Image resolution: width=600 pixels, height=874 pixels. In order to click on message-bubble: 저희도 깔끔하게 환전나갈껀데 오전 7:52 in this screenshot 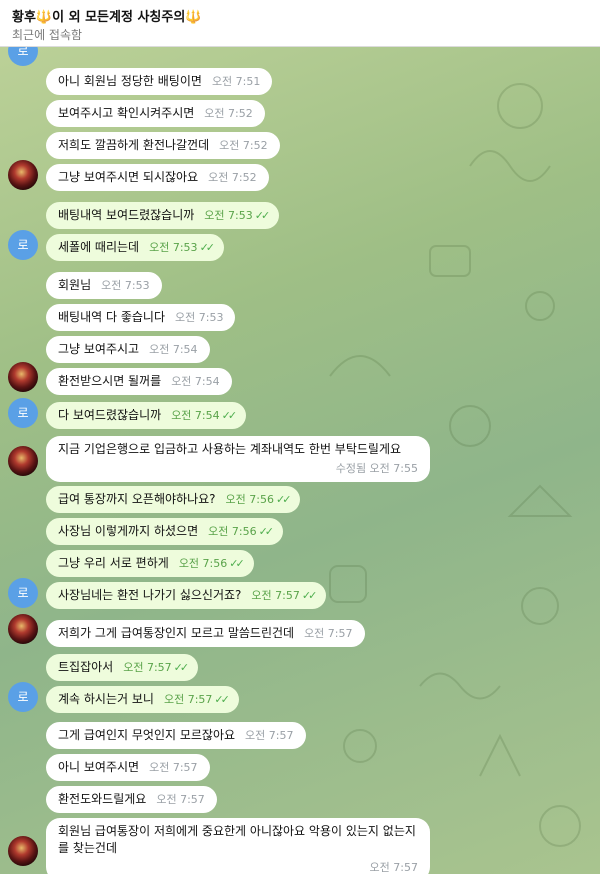, I will do `click(163, 145)`.